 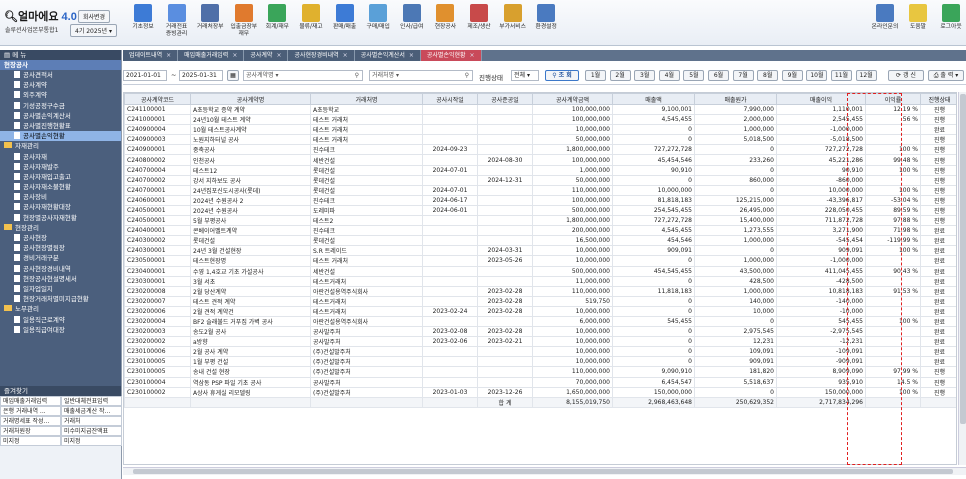 I want to click on sidebar-item: 공사자재소불현황, so click(x=60, y=187).